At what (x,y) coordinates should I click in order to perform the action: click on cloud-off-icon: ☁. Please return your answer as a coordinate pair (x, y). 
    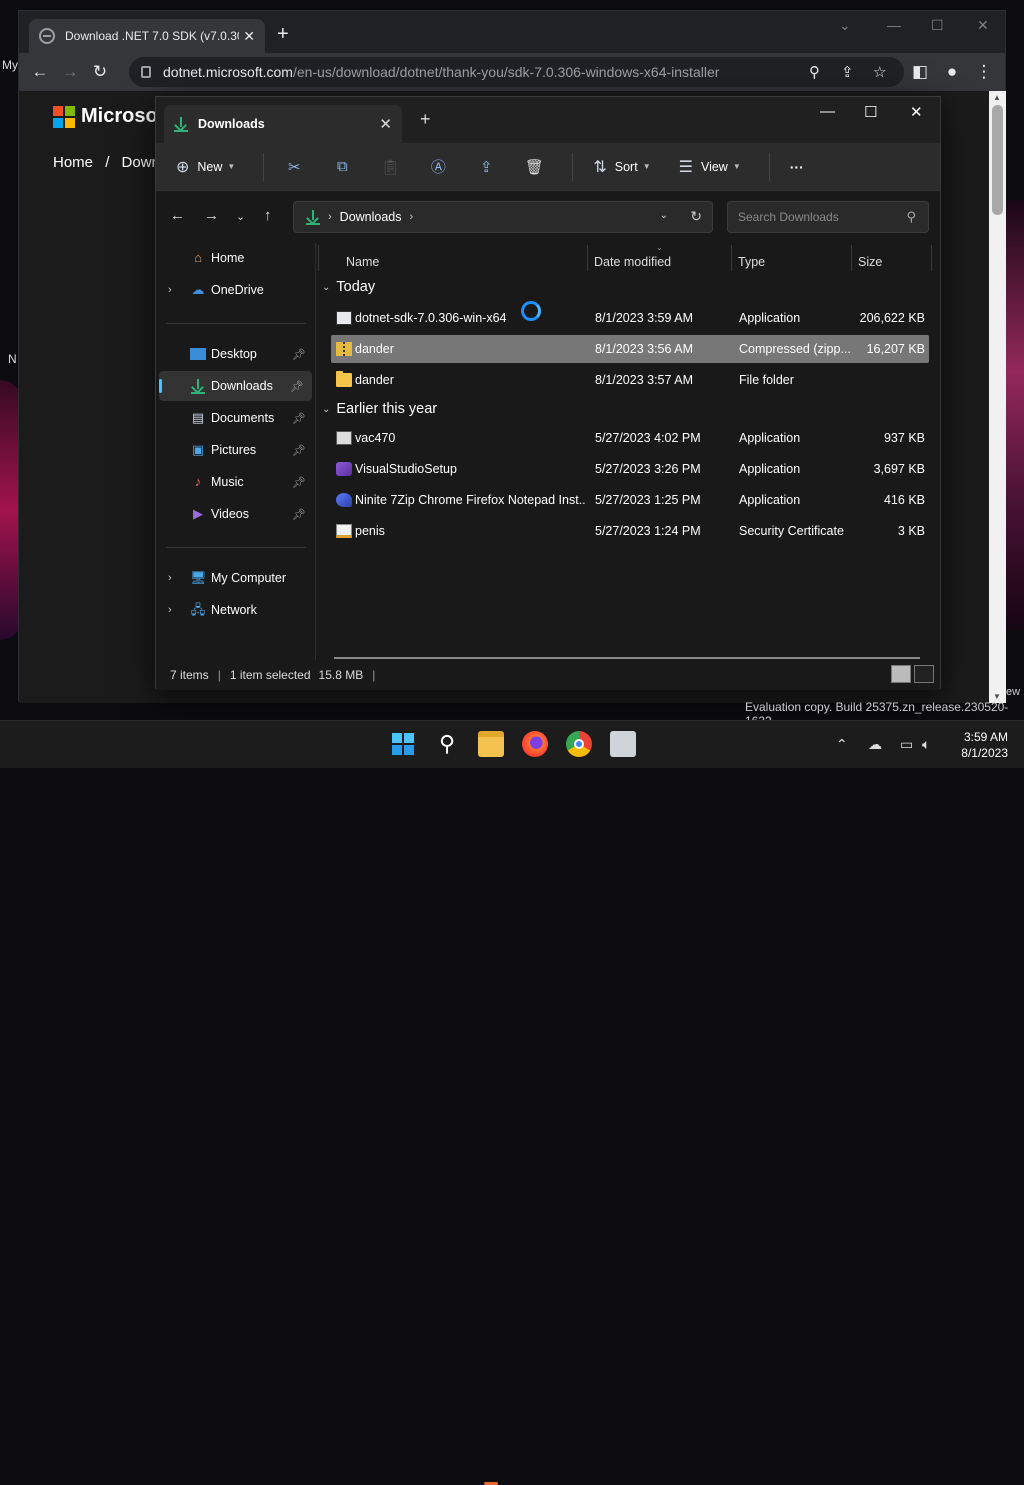
    Looking at the image, I should click on (875, 744).